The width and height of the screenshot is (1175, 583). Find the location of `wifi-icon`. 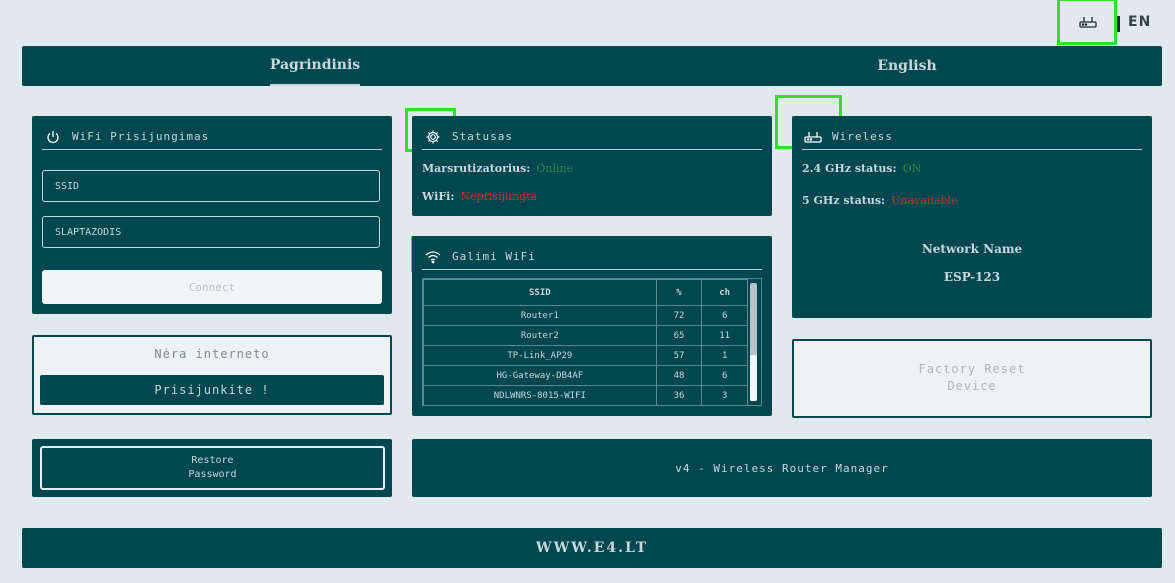

wifi-icon is located at coordinates (433, 257).